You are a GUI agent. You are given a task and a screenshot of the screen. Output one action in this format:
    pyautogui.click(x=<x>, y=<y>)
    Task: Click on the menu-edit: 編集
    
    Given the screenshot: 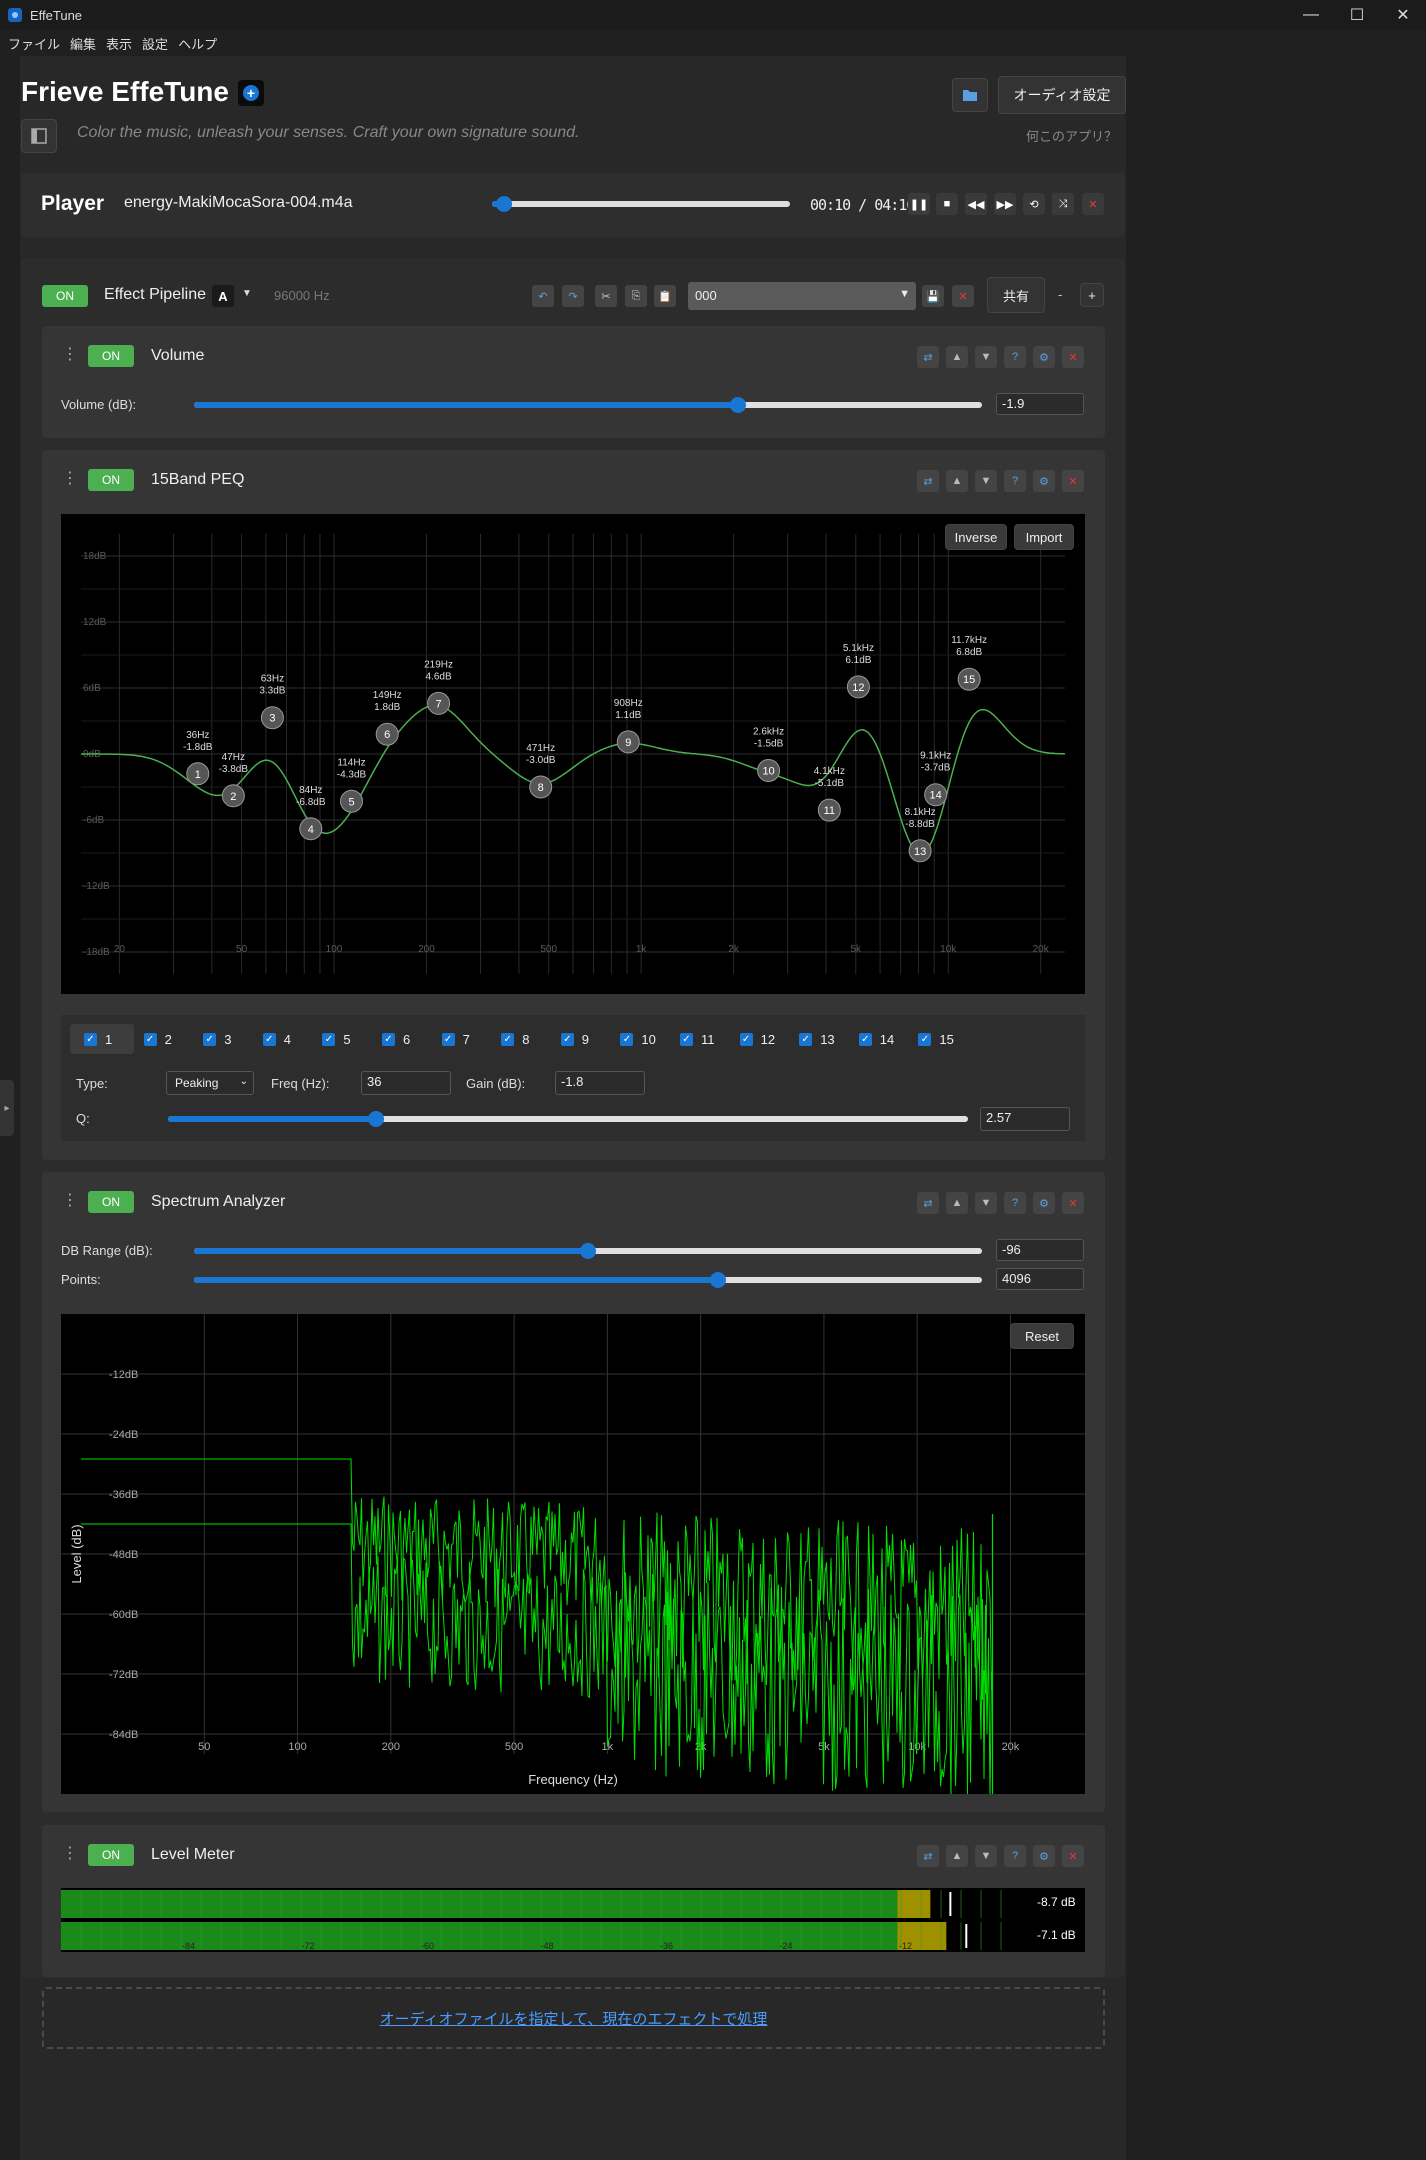 What is the action you would take?
    pyautogui.click(x=83, y=43)
    